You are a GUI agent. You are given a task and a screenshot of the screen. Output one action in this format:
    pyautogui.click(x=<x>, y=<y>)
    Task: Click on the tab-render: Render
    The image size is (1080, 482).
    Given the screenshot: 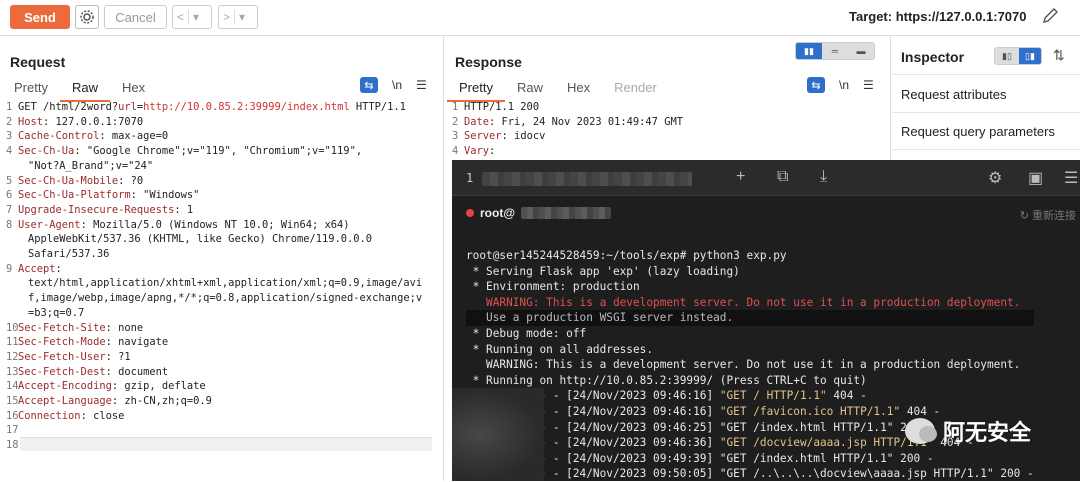 What is the action you would take?
    pyautogui.click(x=635, y=91)
    